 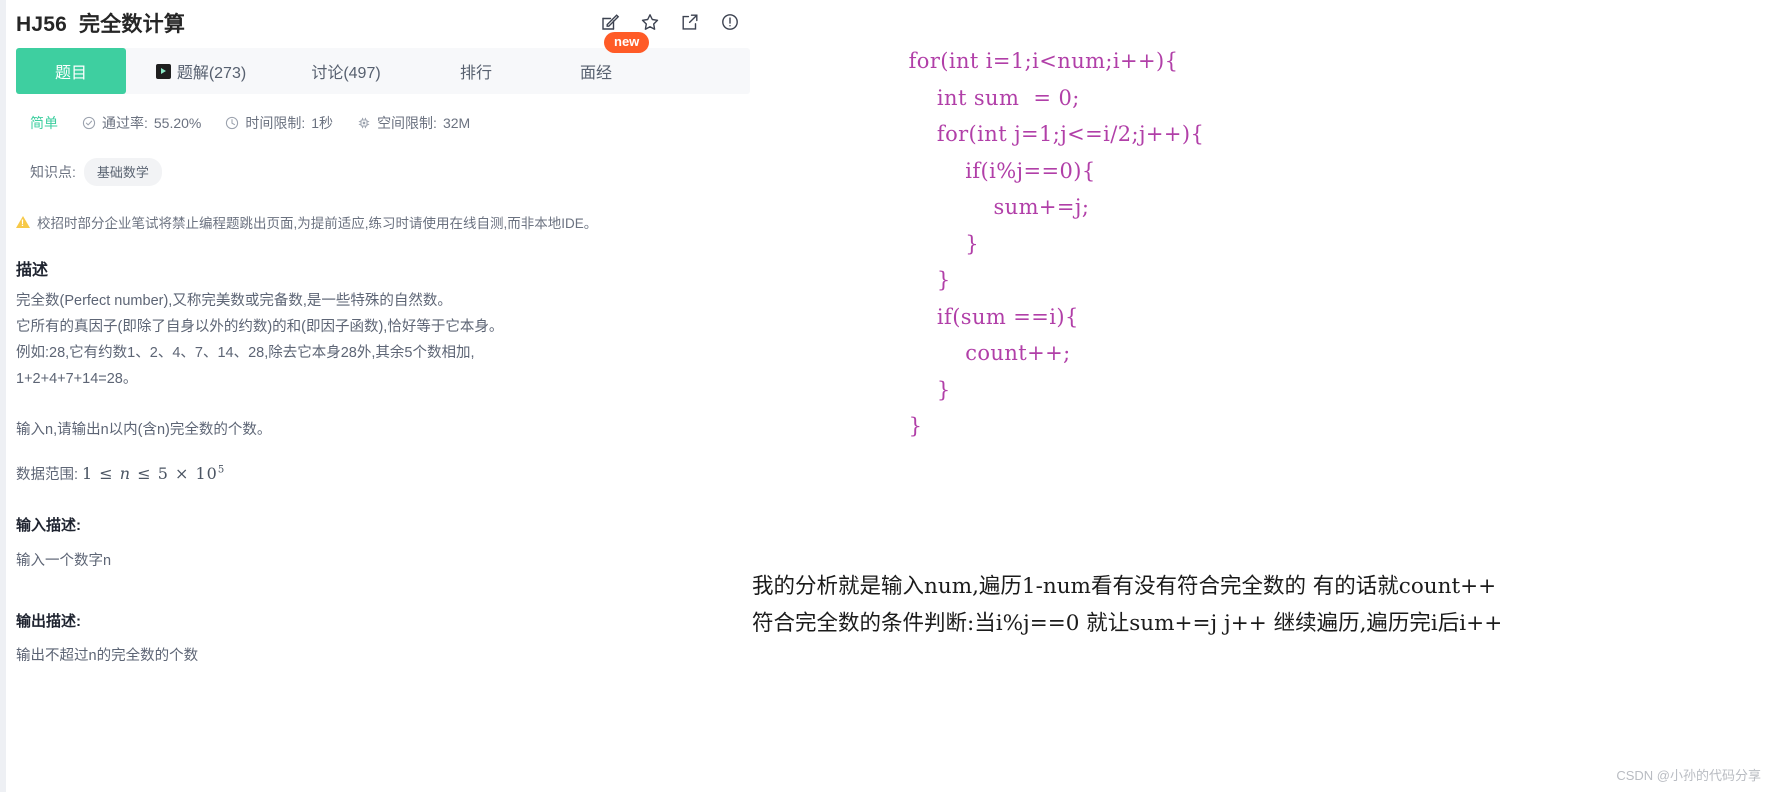 What do you see at coordinates (364, 123) in the screenshot?
I see `chip-icon` at bounding box center [364, 123].